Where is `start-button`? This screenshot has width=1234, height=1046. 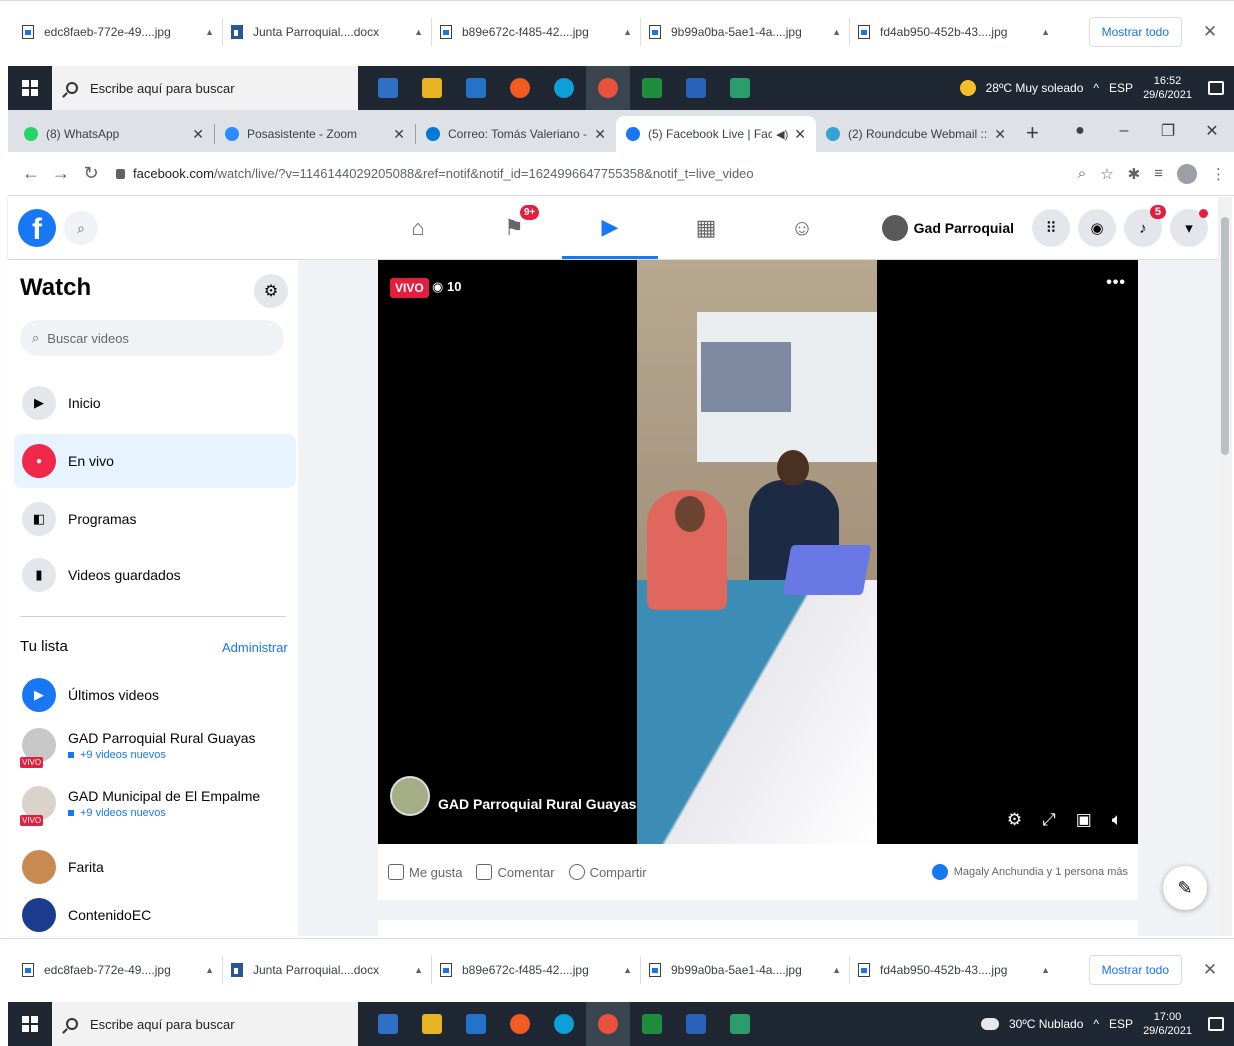 start-button is located at coordinates (30, 88).